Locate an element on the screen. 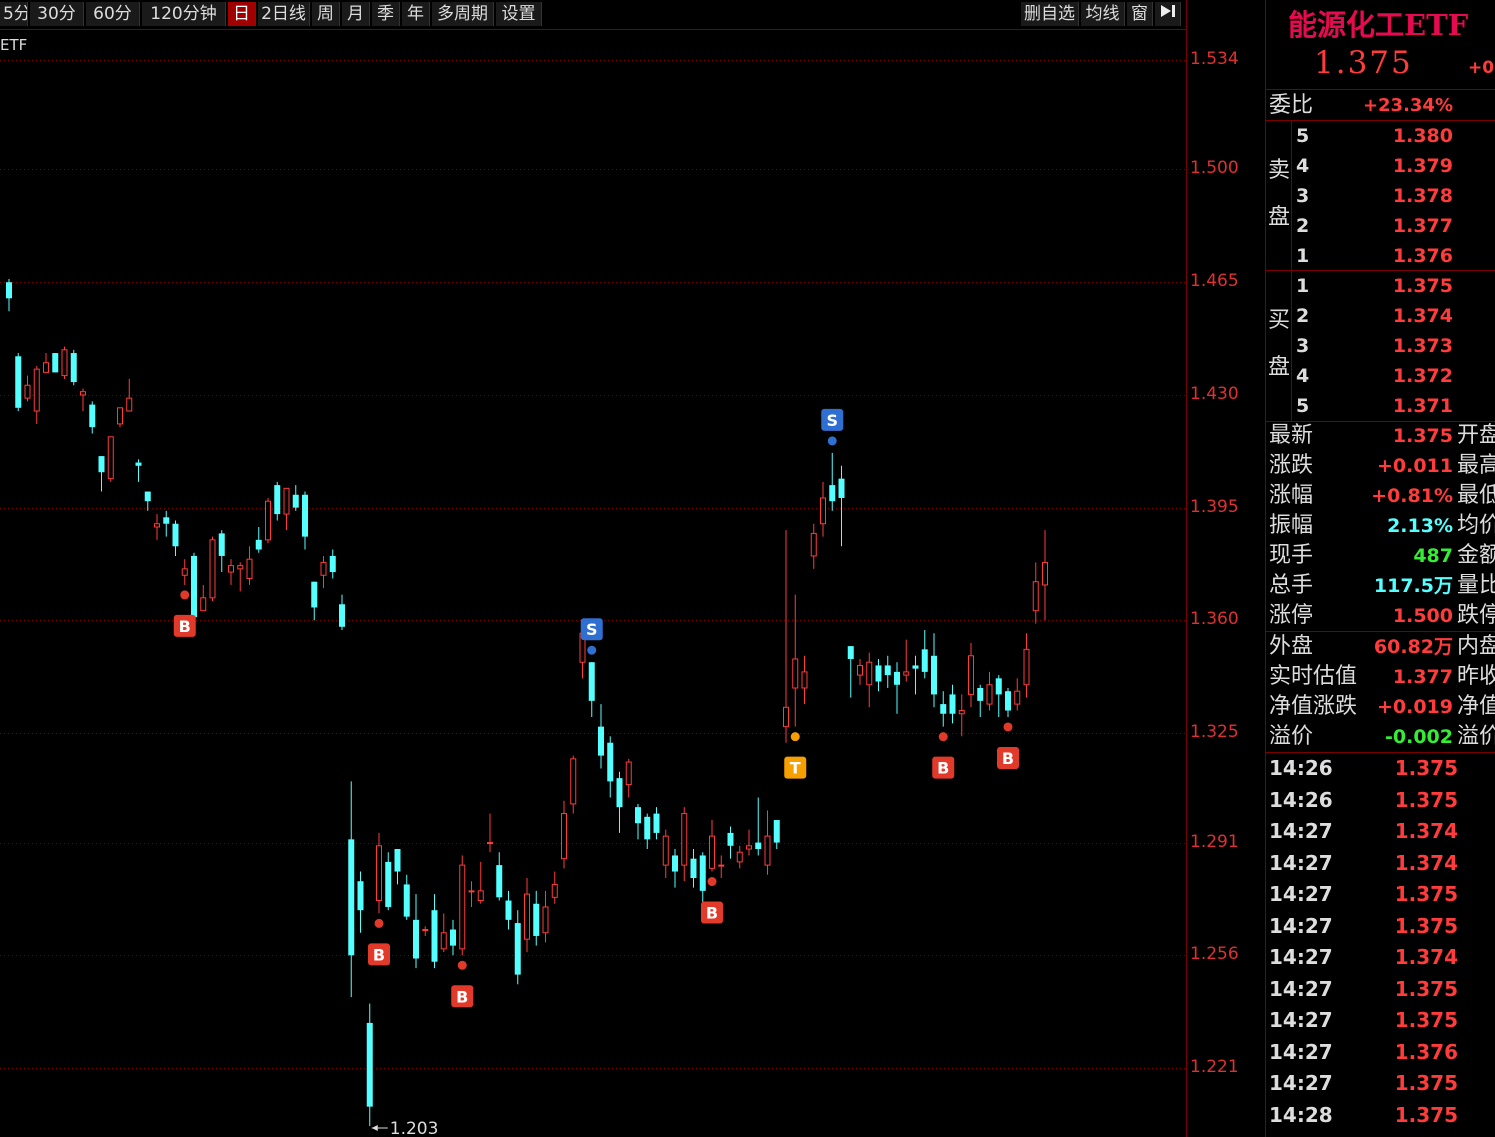 The height and width of the screenshot is (1137, 1495). sell-book-level-row: 4 1.379 is located at coordinates (1380, 166).